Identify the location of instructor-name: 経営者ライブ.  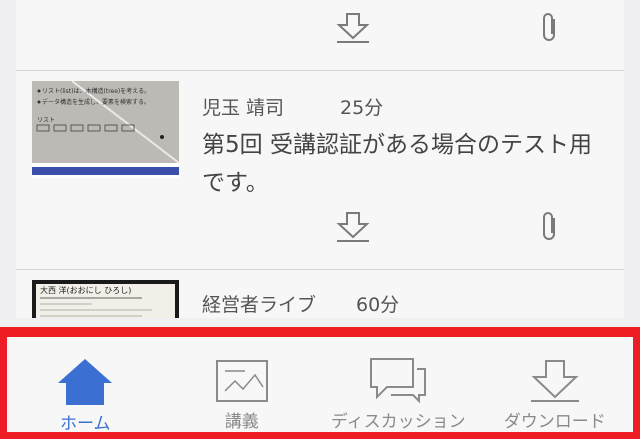
(259, 305).